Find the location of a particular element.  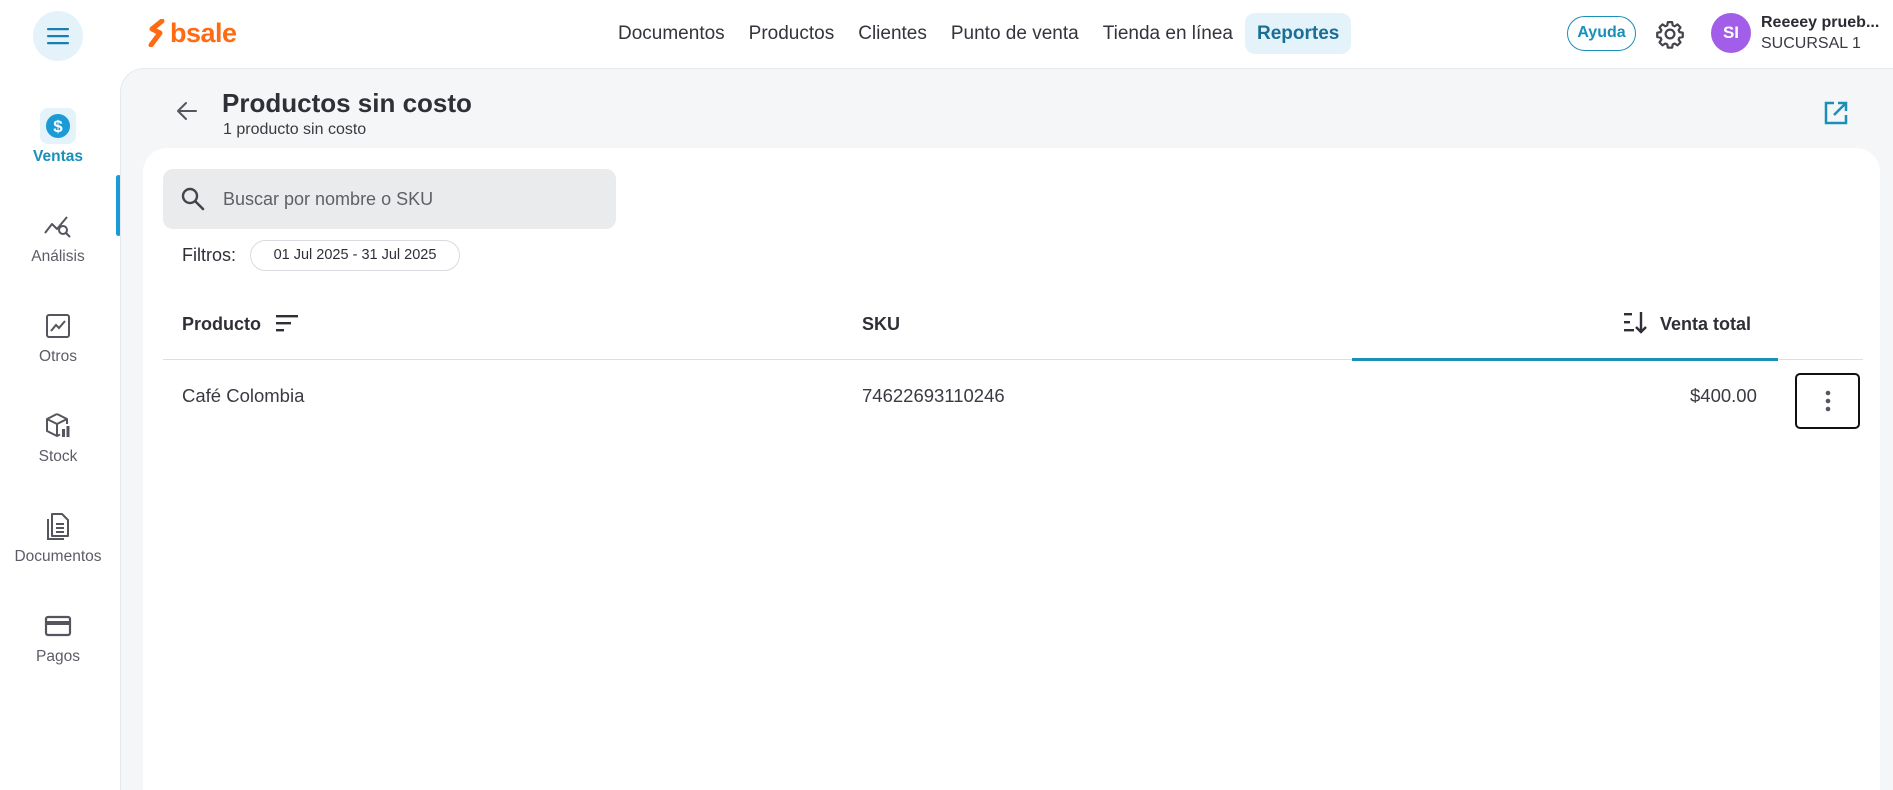

nav-punto-de-venta: Punto de venta is located at coordinates (1015, 33).